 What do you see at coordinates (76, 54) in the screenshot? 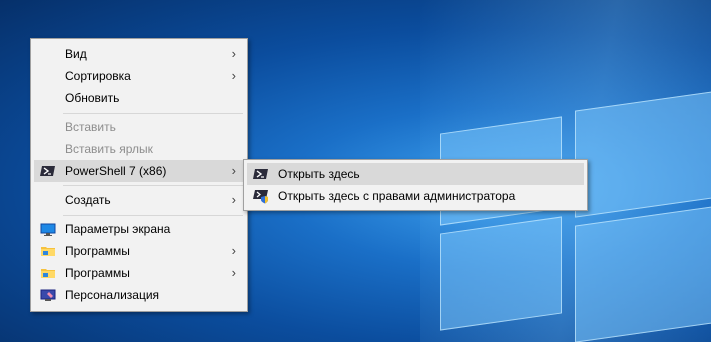
I see `menu-item-label: Вид` at bounding box center [76, 54].